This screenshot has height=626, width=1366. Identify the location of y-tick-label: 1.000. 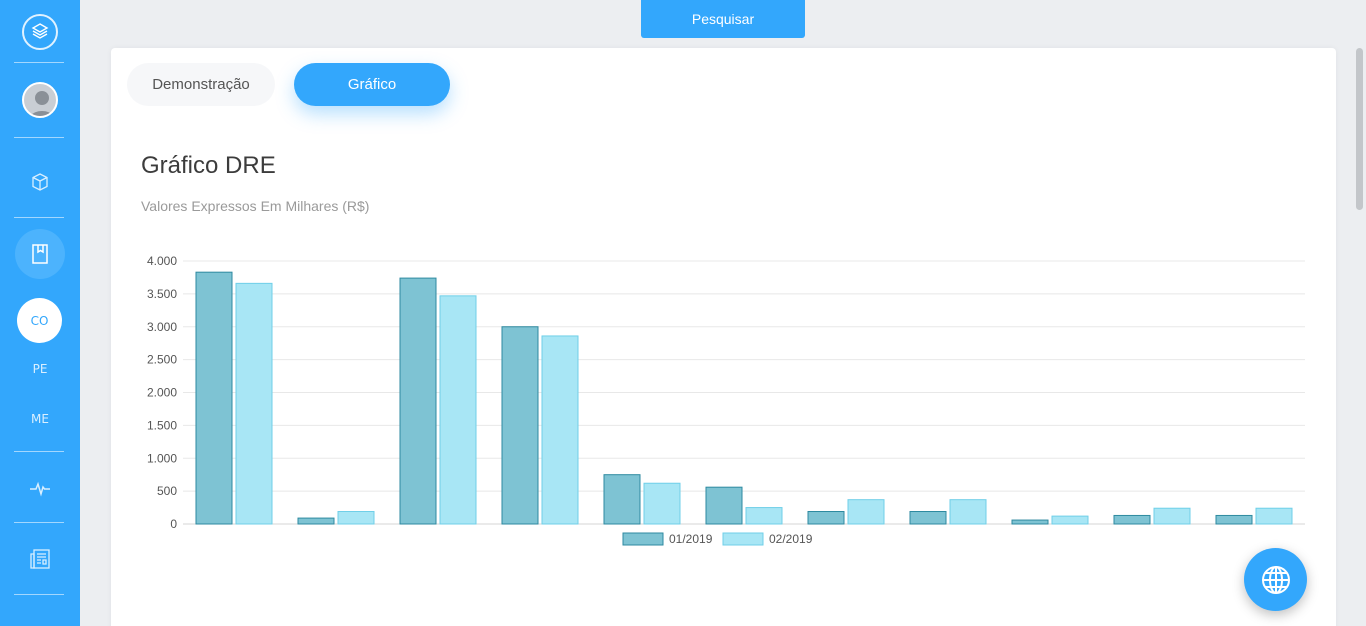
(162, 458).